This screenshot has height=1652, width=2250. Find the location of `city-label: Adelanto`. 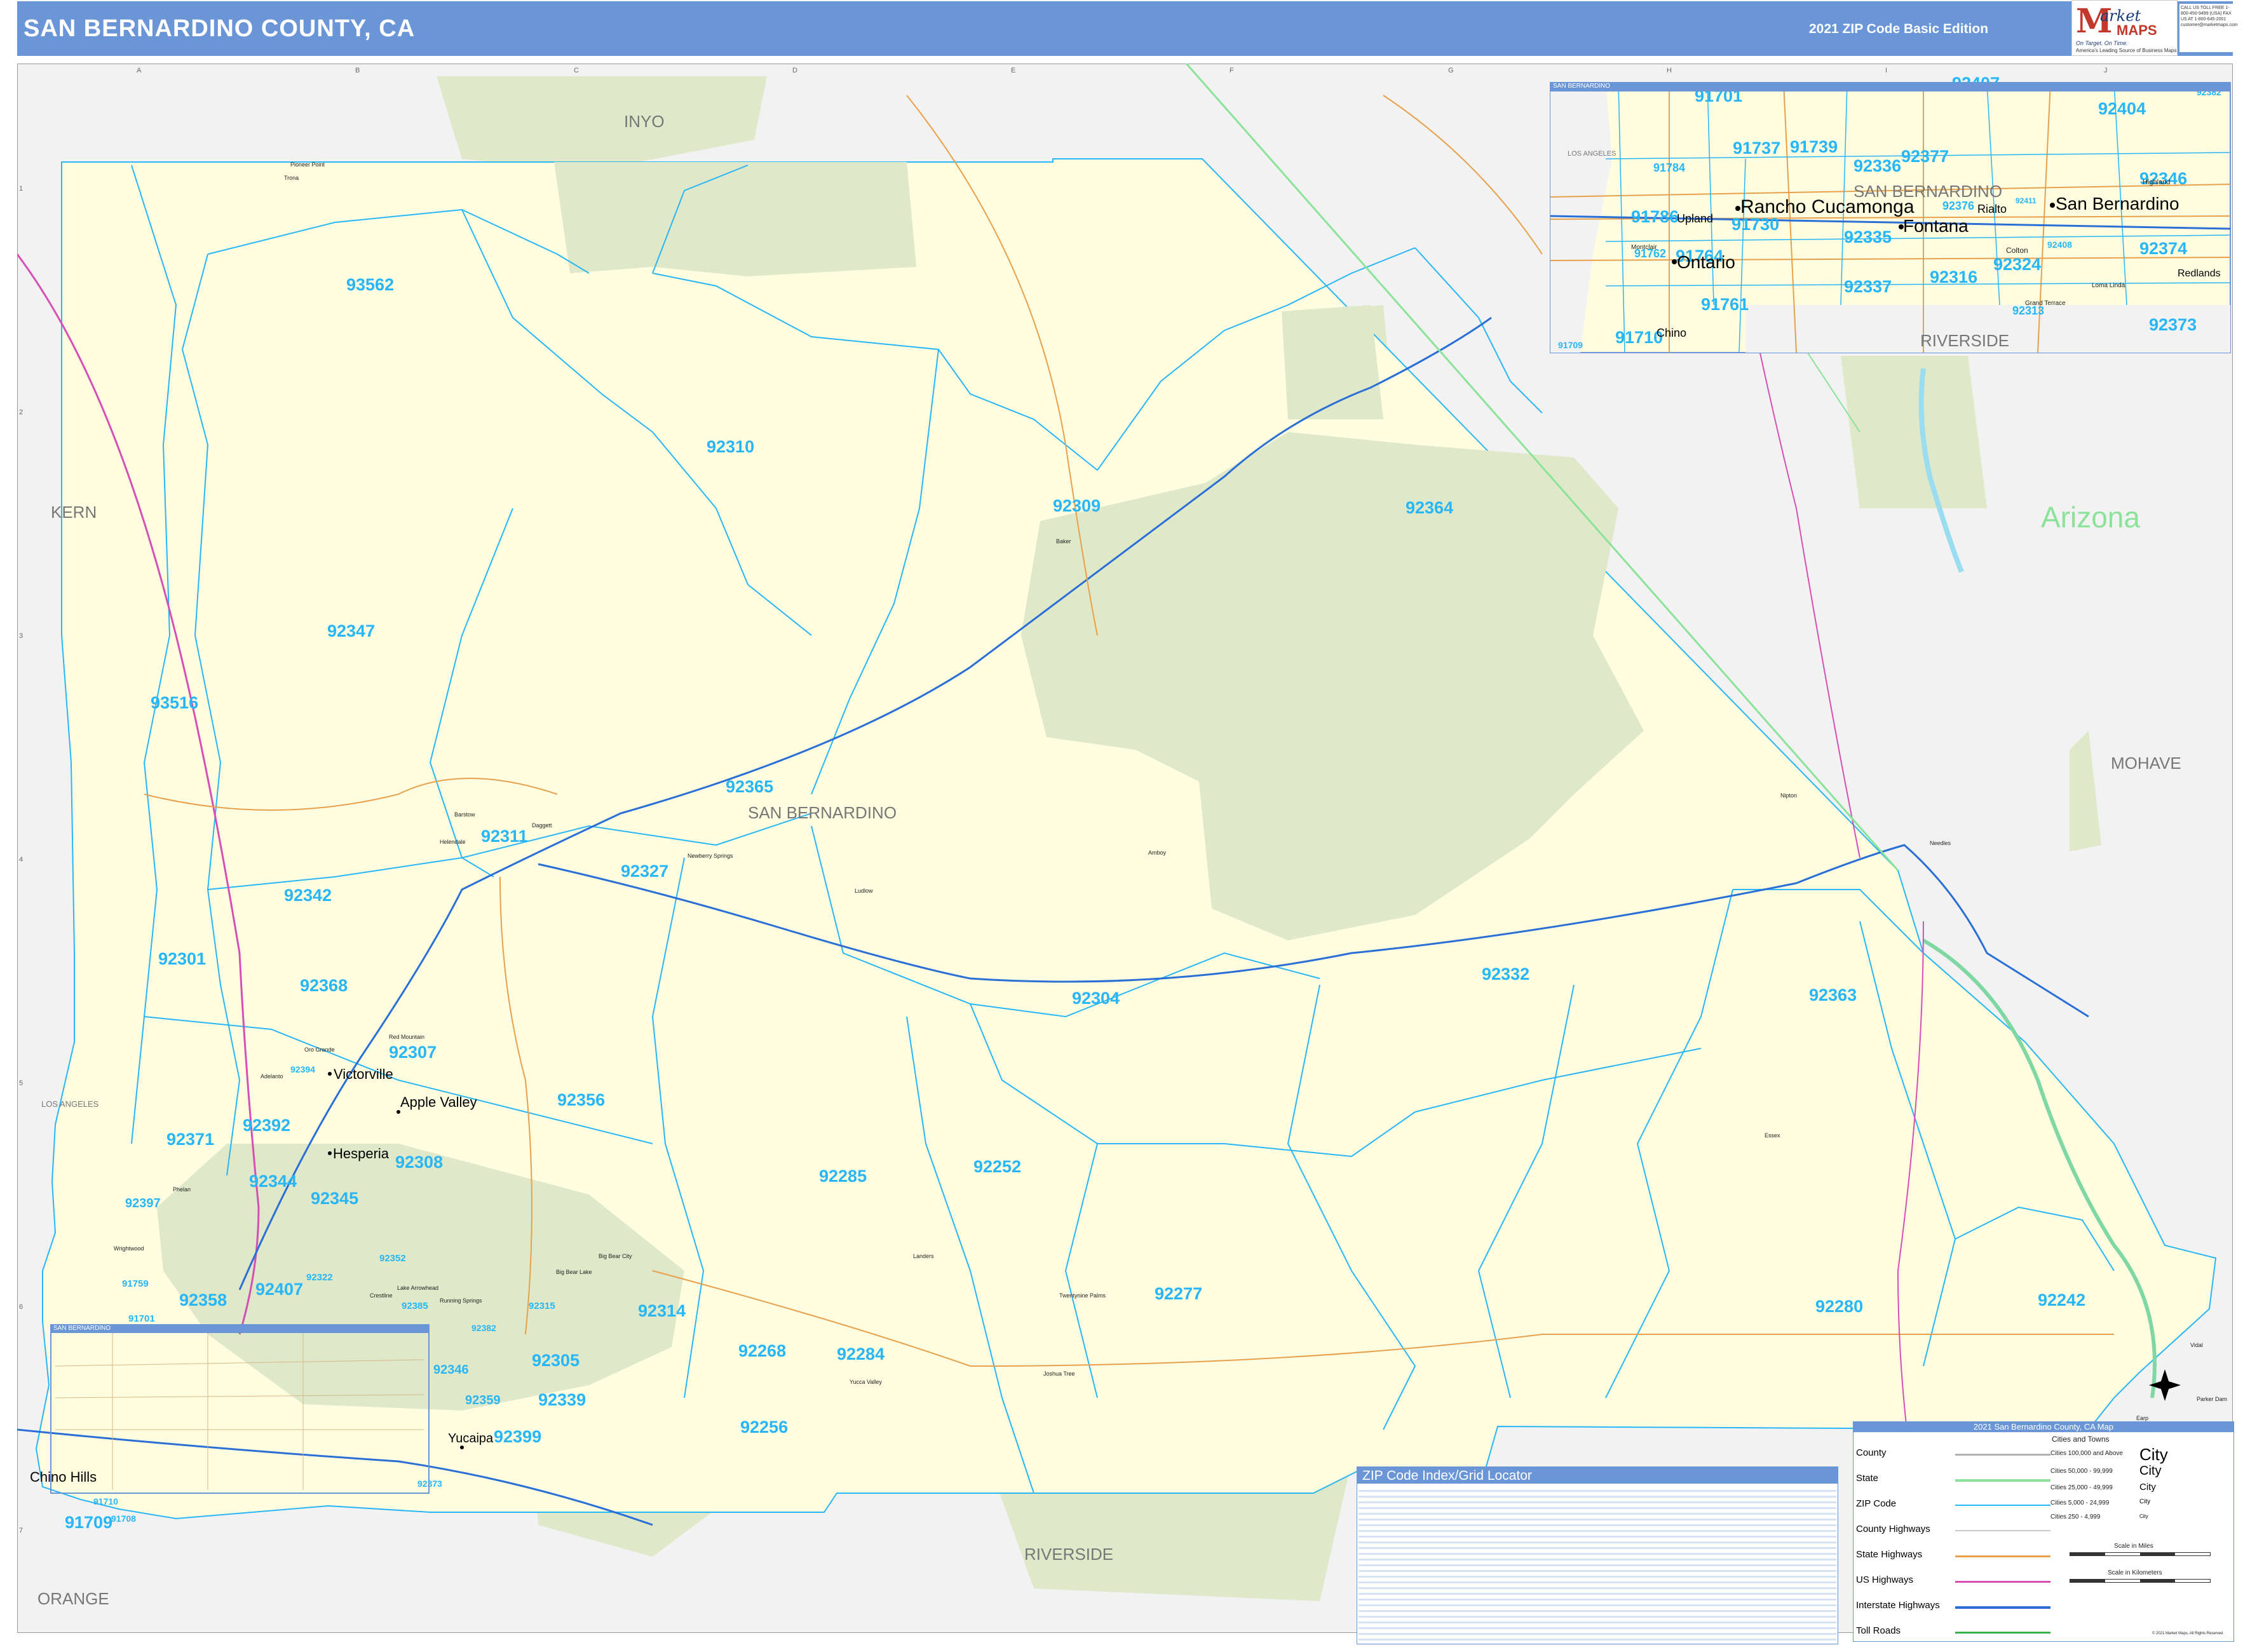

city-label: Adelanto is located at coordinates (272, 1077).